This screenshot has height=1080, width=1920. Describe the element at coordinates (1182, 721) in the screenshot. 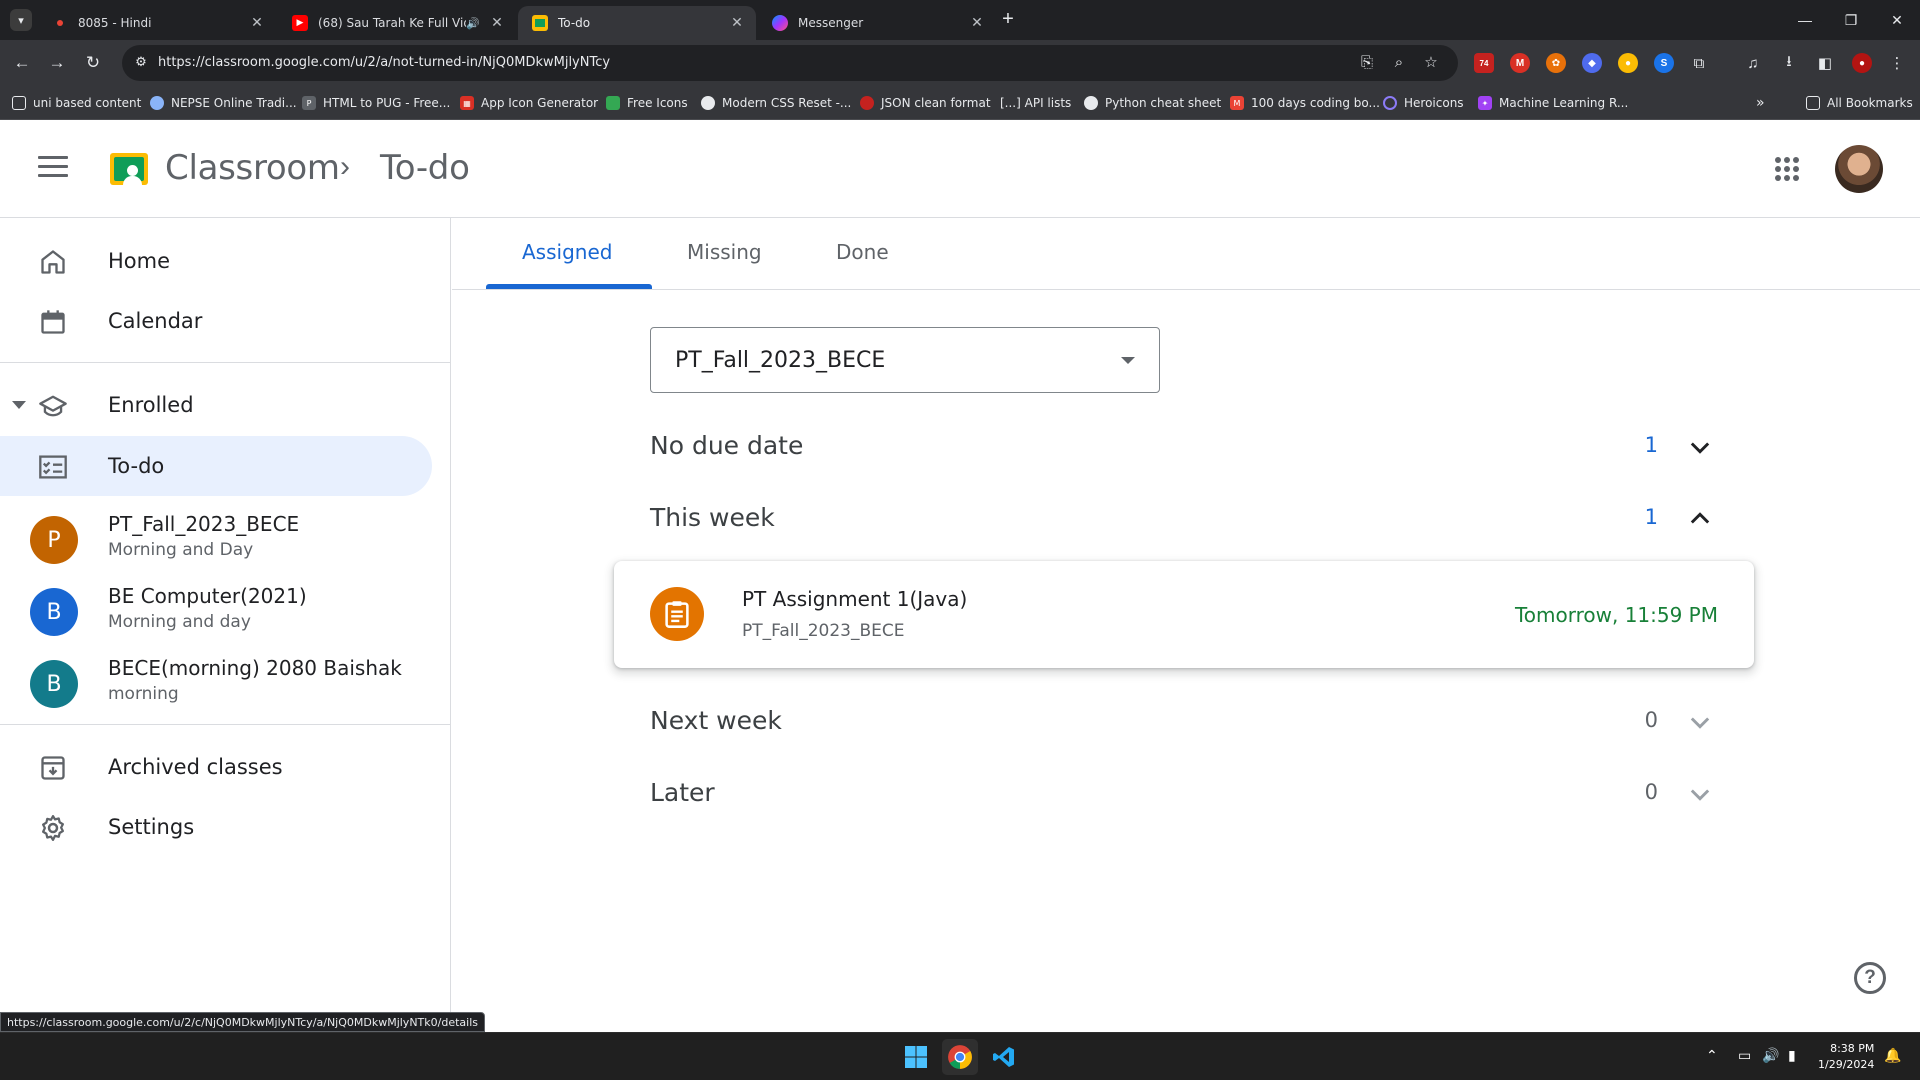

I see `group-next-week: Next week 0` at that location.